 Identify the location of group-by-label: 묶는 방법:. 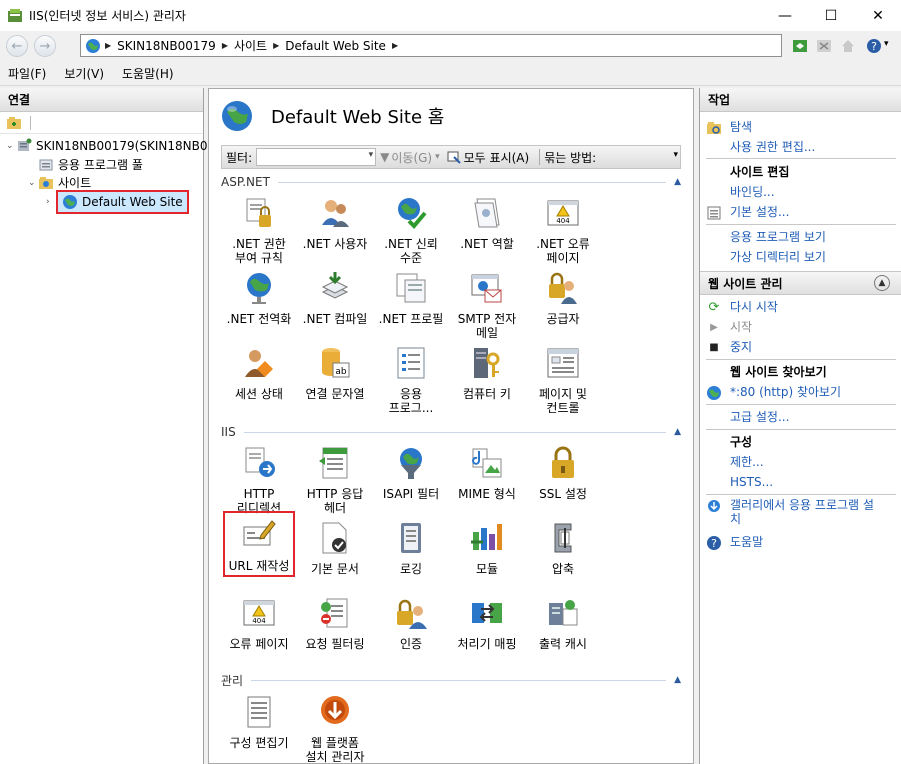
(570, 157).